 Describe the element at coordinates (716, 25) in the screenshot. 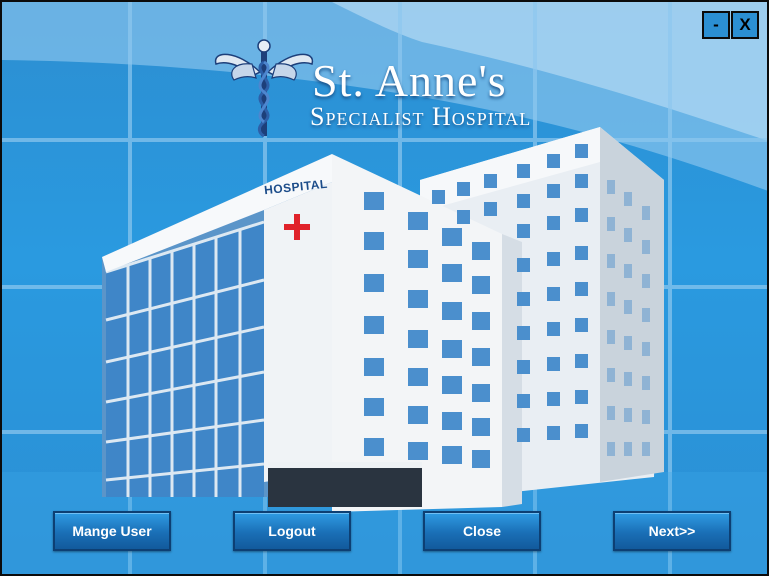

I see `minimize-button: -` at that location.